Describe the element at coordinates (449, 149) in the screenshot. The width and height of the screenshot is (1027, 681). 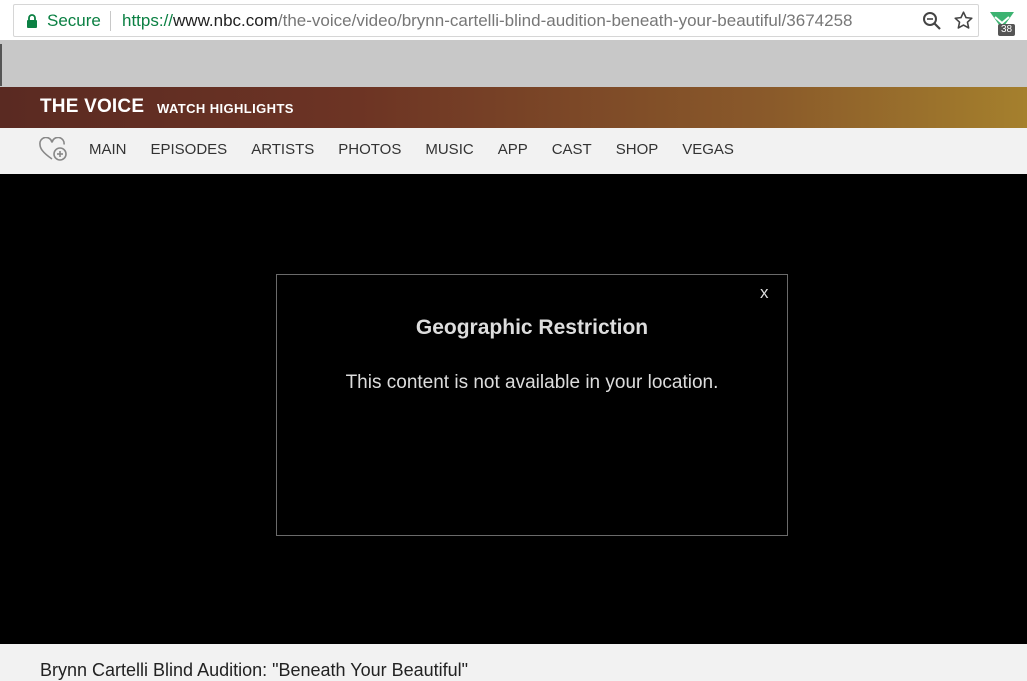
I see `nav-item-music: MUSIC` at that location.